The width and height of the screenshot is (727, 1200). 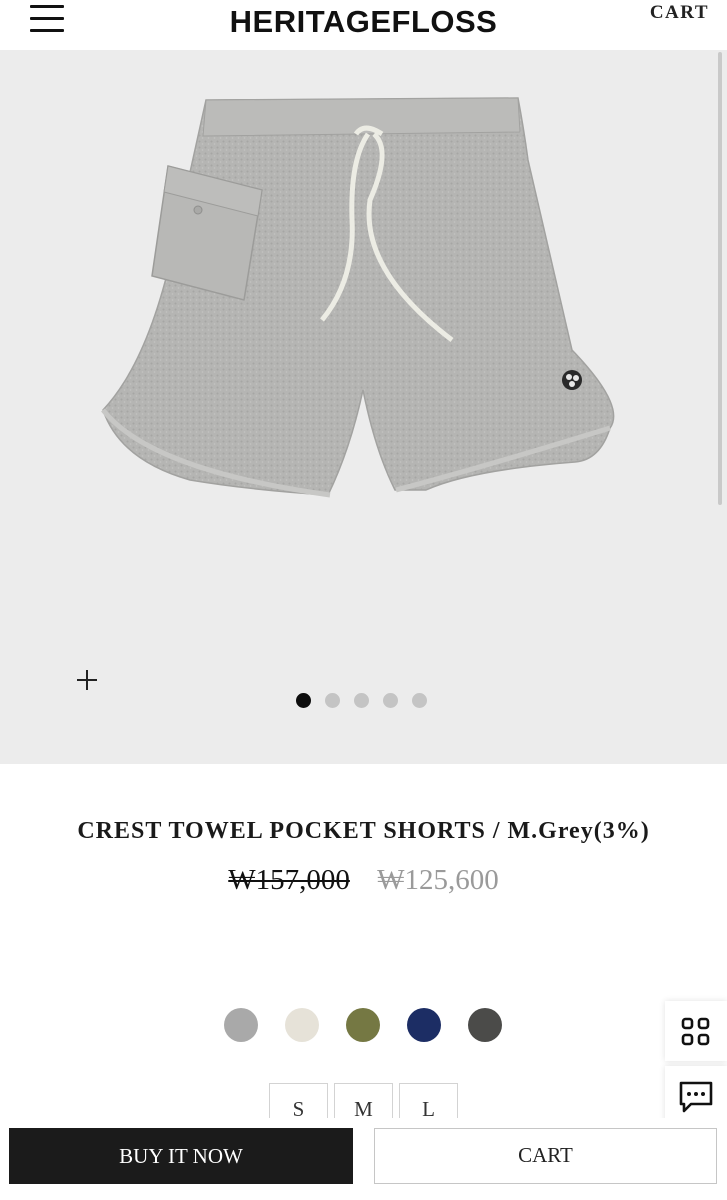 I want to click on chat-bubble-icon, so click(x=696, y=1097).